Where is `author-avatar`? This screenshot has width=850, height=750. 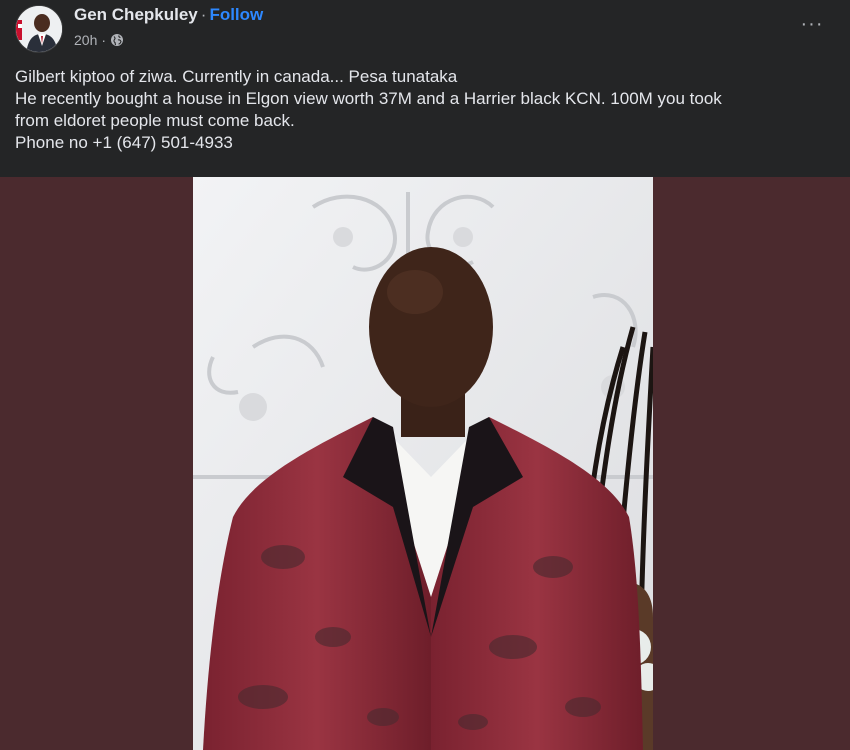 author-avatar is located at coordinates (39, 29).